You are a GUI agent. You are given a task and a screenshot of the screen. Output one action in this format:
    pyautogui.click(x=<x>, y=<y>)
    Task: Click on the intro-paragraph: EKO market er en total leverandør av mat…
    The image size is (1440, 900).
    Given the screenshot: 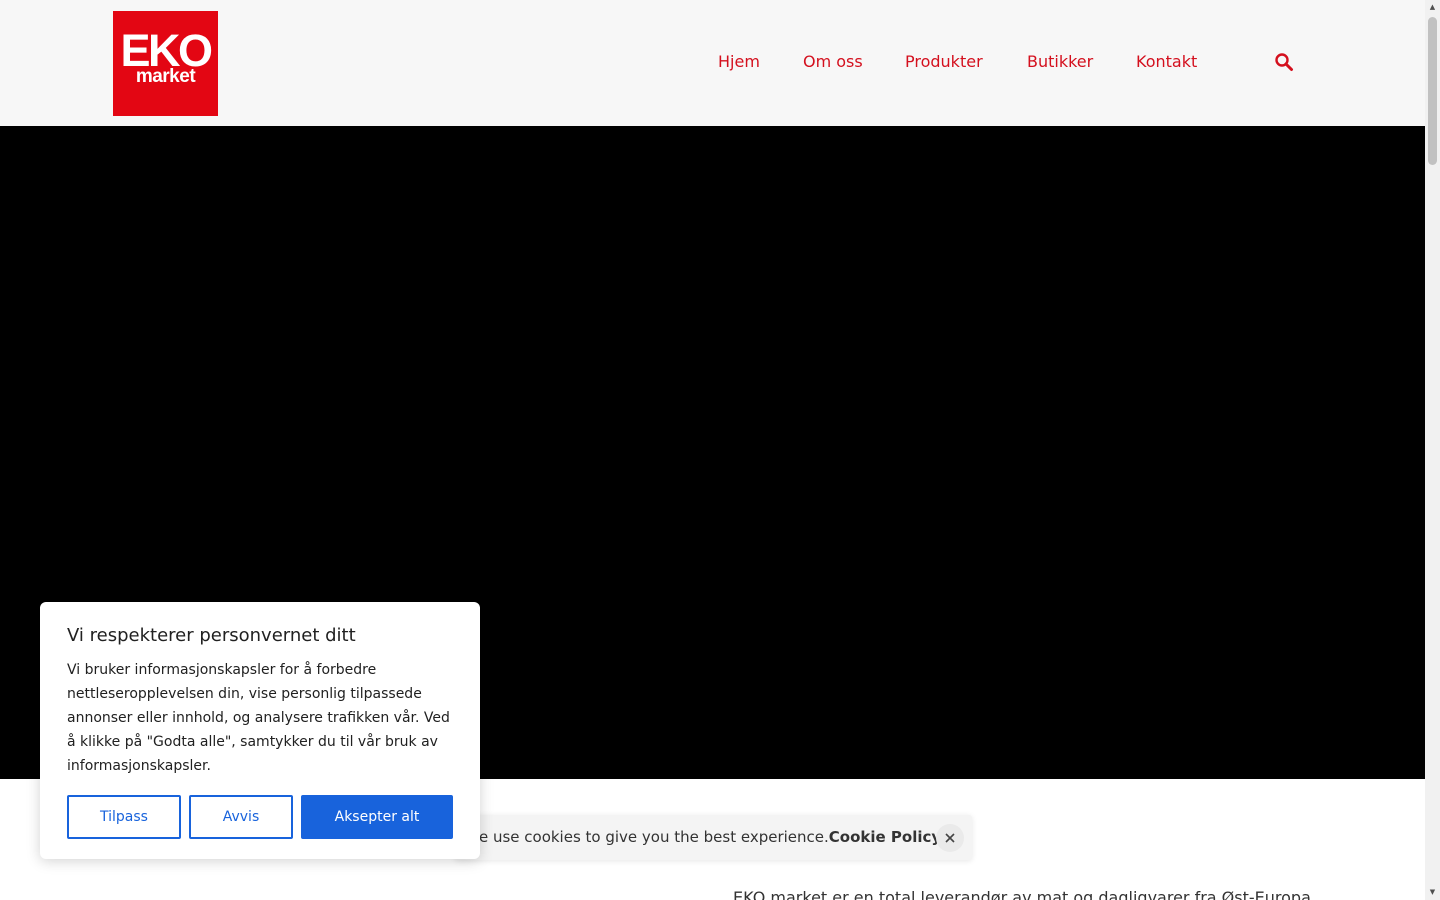 What is the action you would take?
    pyautogui.click(x=1023, y=894)
    